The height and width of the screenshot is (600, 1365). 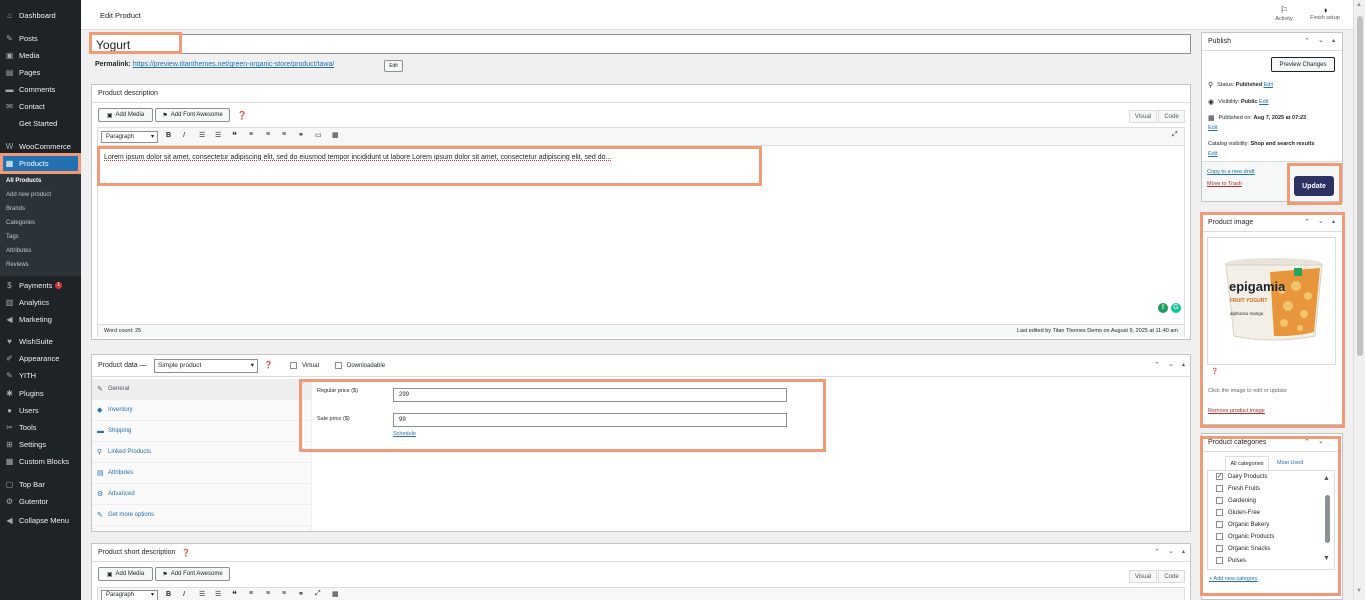 I want to click on virtual-checkbox: Virtual, so click(x=304, y=365).